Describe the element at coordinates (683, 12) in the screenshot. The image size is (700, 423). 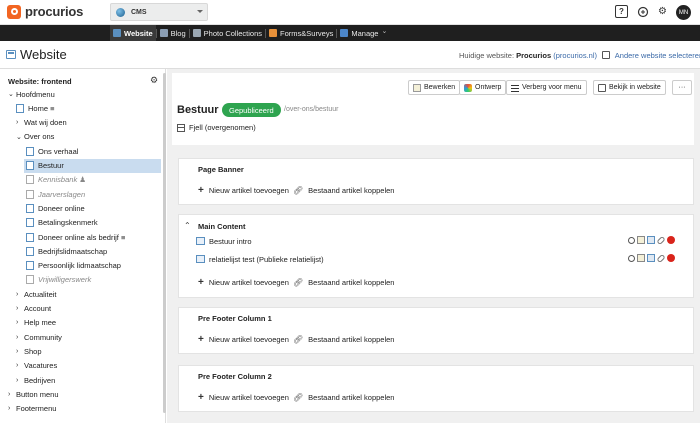
I see `avatar: MN` at that location.